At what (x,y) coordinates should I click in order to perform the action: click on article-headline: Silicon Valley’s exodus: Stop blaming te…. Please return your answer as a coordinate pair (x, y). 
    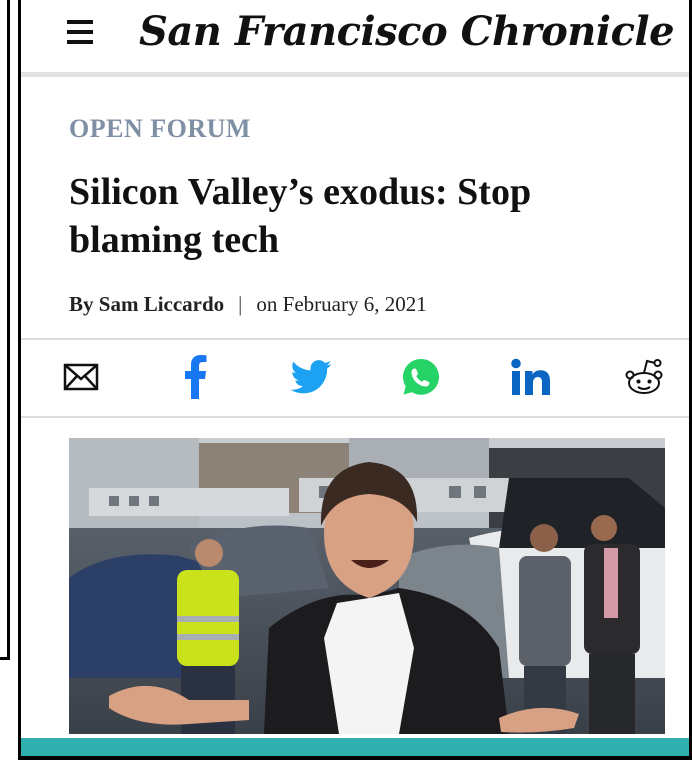
    Looking at the image, I should click on (300, 216).